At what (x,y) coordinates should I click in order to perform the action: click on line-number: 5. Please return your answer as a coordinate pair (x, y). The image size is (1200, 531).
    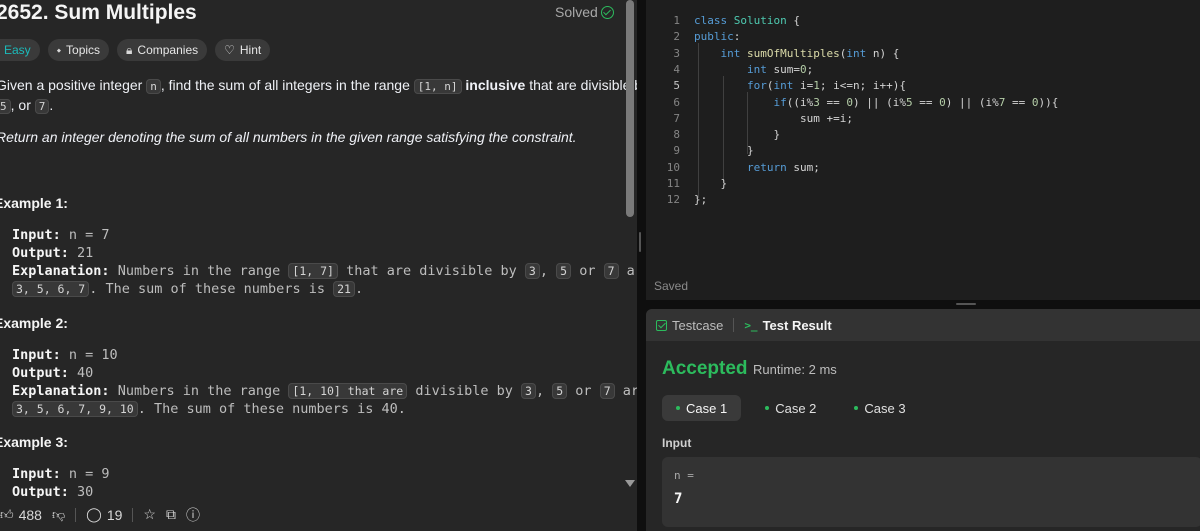
    Looking at the image, I should click on (676, 86).